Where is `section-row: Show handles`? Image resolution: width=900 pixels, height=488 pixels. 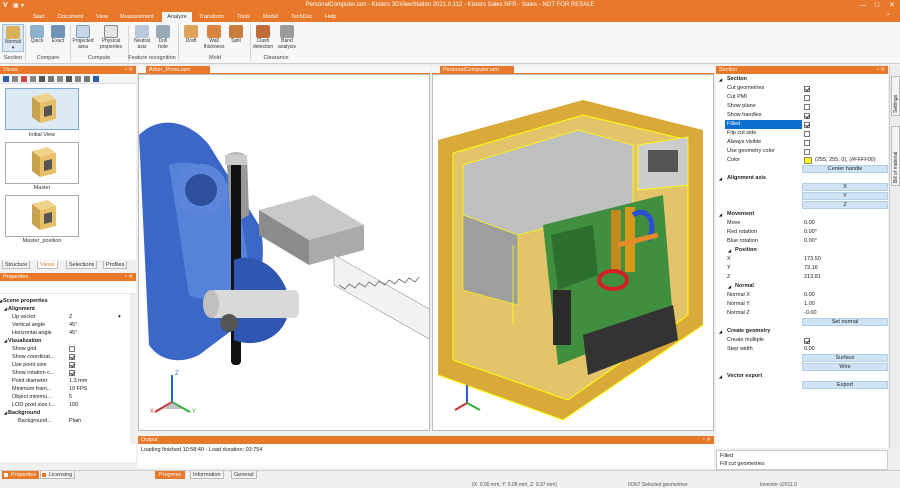
section-row: Show handles is located at coordinates (802, 115).